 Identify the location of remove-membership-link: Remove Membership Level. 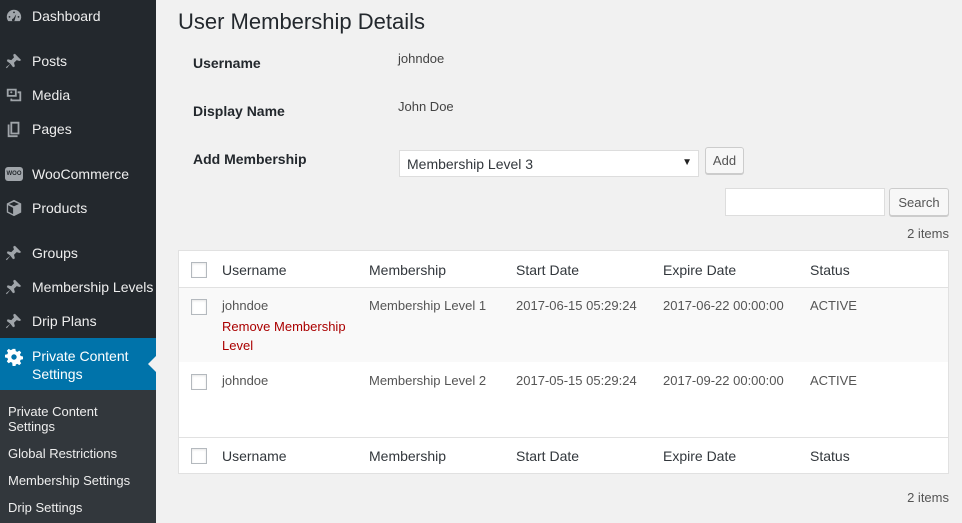
(287, 336).